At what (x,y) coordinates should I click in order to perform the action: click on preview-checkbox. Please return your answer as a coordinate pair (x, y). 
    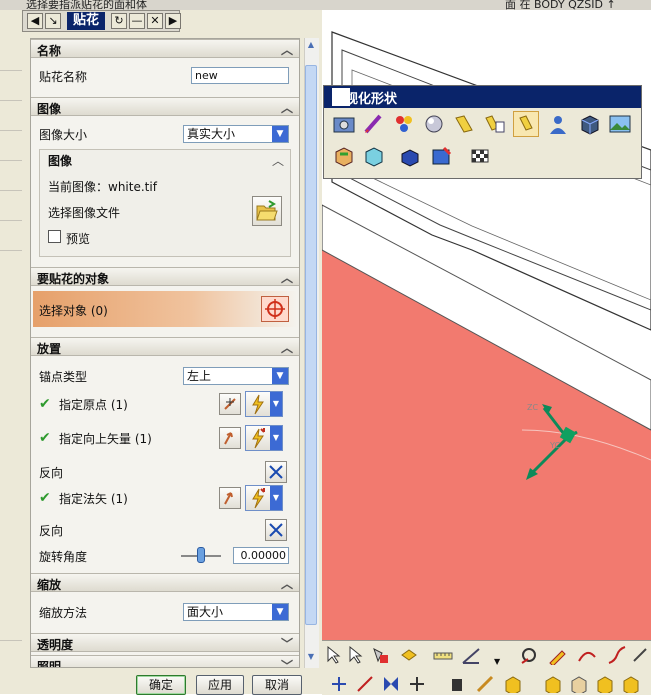
    Looking at the image, I should click on (54, 236).